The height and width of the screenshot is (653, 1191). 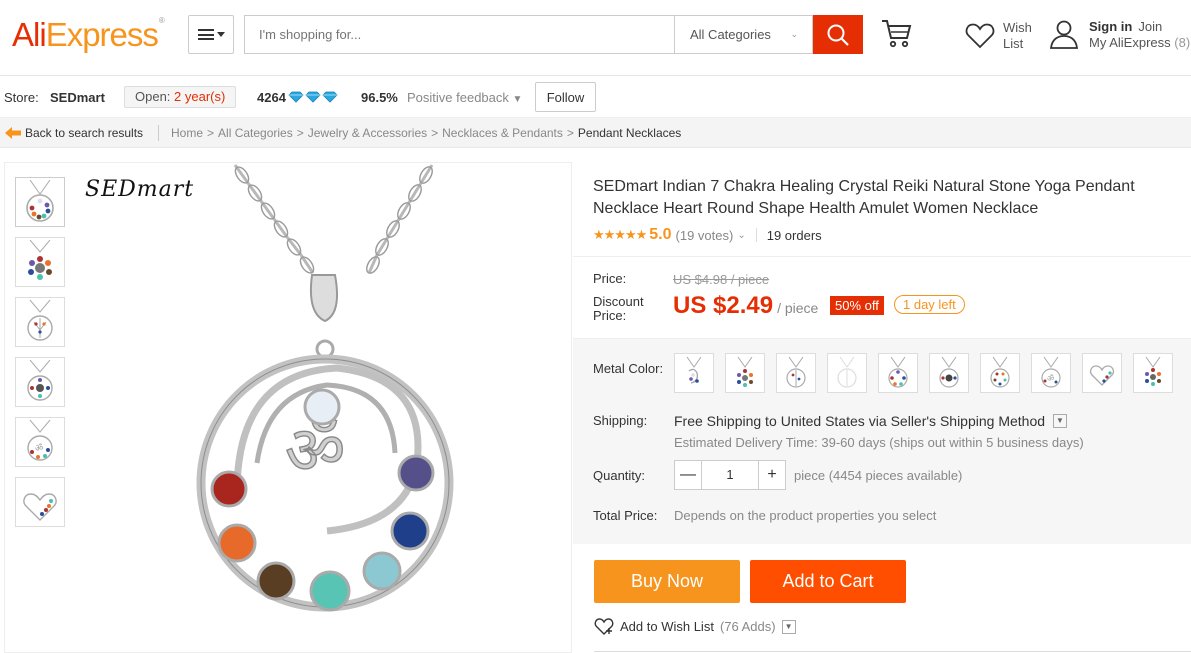 What do you see at coordinates (187, 133) in the screenshot?
I see `breadcrumb-home: Home` at bounding box center [187, 133].